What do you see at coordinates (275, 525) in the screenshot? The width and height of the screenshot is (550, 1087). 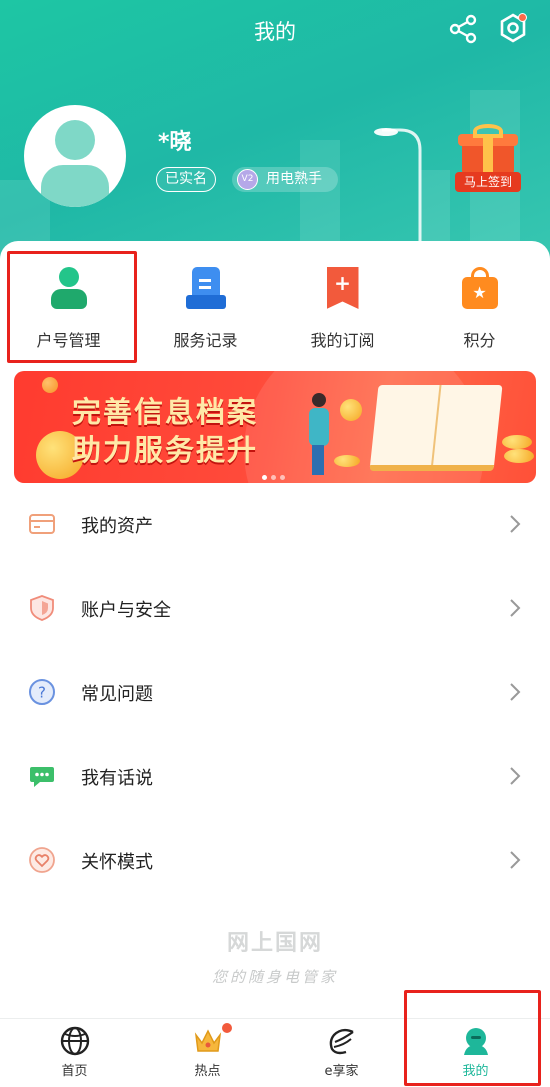 I see `menu-item-my-assets: 我的资产` at bounding box center [275, 525].